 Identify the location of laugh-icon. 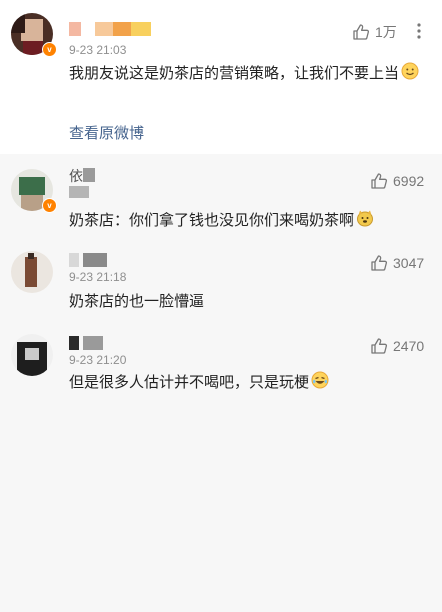
(320, 380).